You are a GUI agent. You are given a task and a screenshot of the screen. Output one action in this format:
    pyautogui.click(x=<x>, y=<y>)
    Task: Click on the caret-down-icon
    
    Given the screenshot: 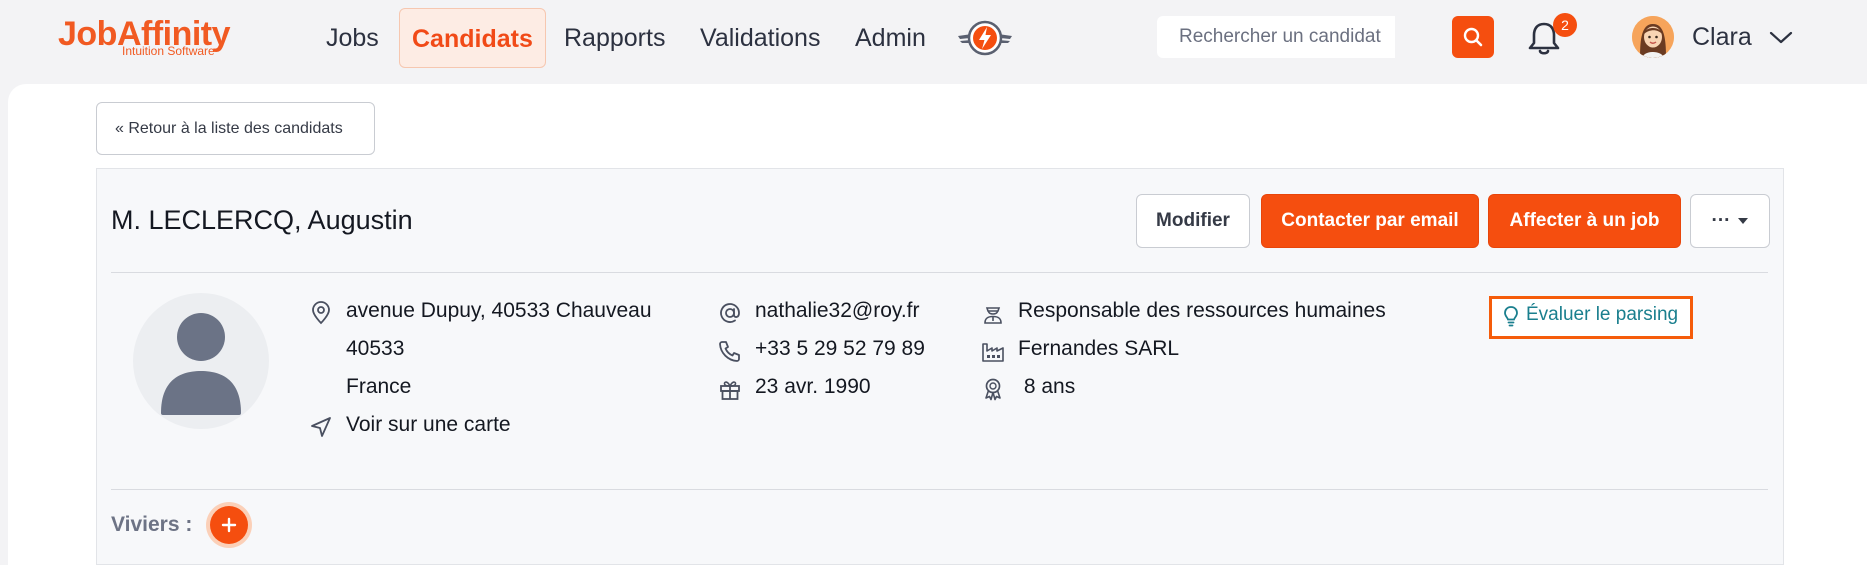 What is the action you would take?
    pyautogui.click(x=1743, y=220)
    